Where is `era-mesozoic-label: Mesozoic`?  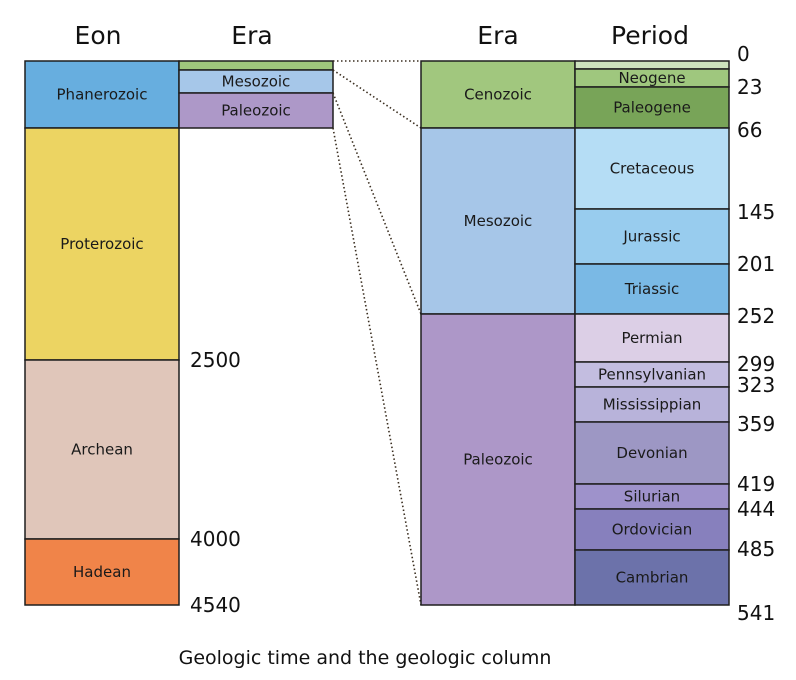 era-mesozoic-label: Mesozoic is located at coordinates (498, 221).